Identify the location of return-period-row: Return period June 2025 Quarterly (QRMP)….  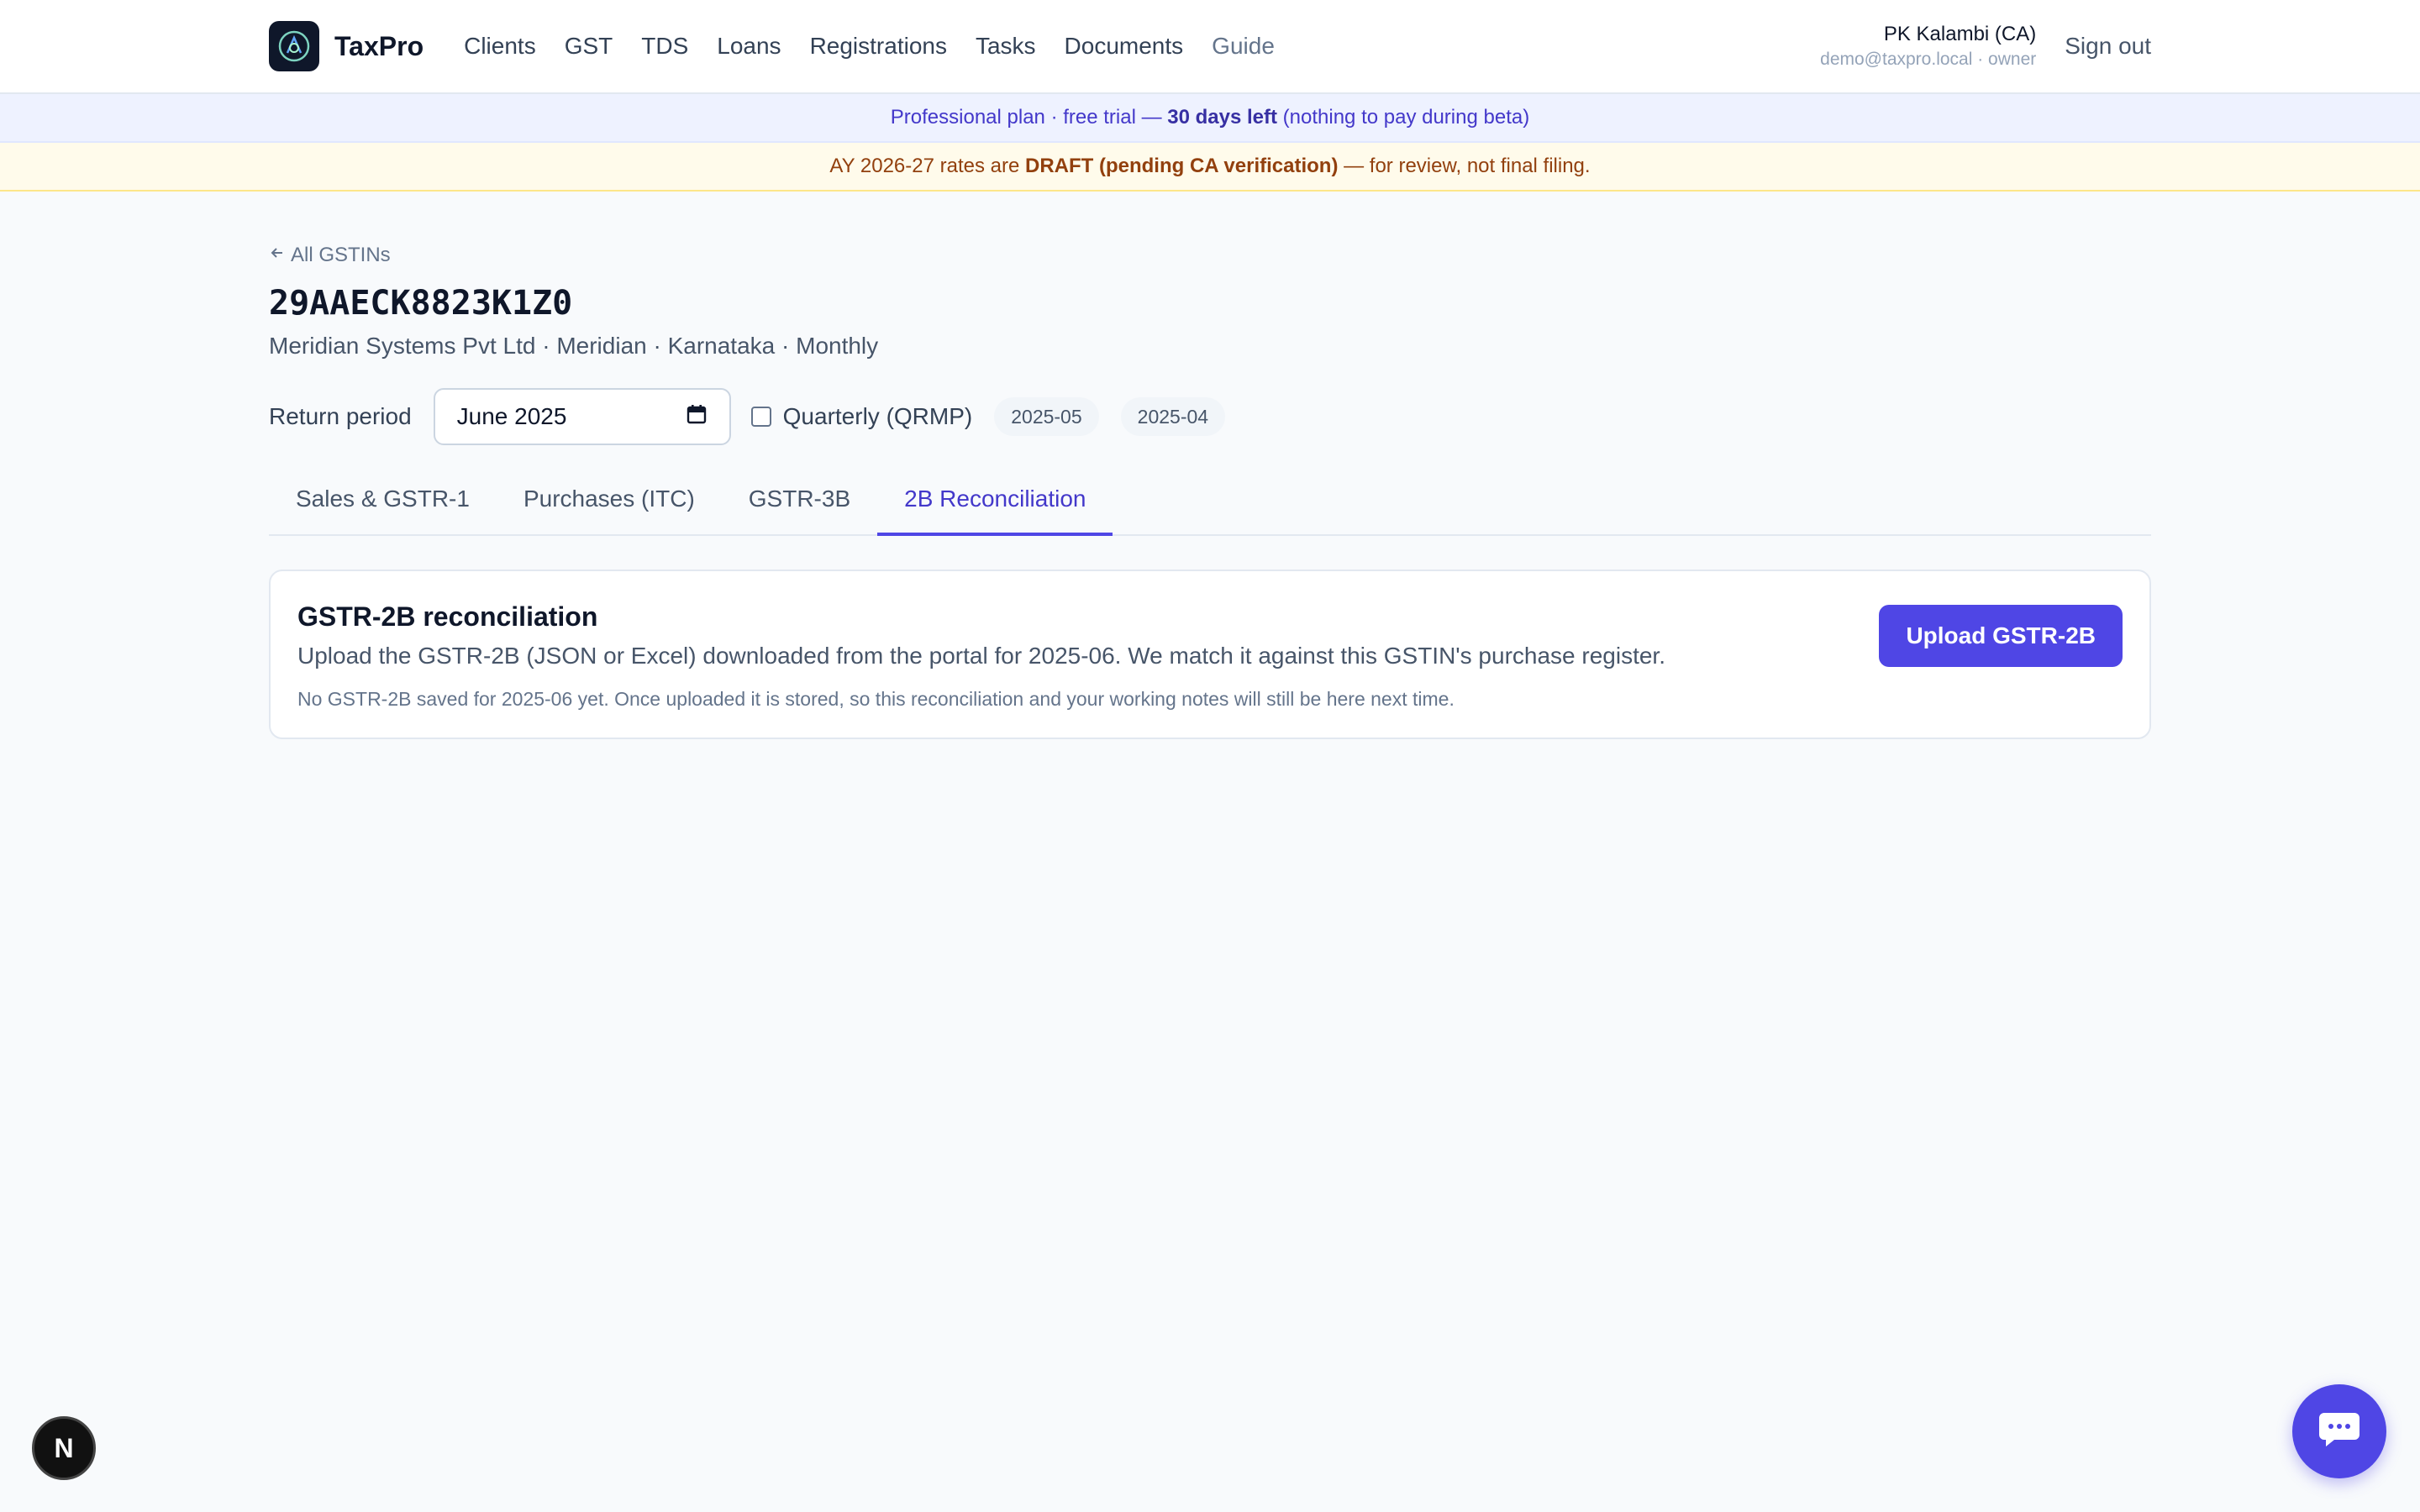
(1210, 416).